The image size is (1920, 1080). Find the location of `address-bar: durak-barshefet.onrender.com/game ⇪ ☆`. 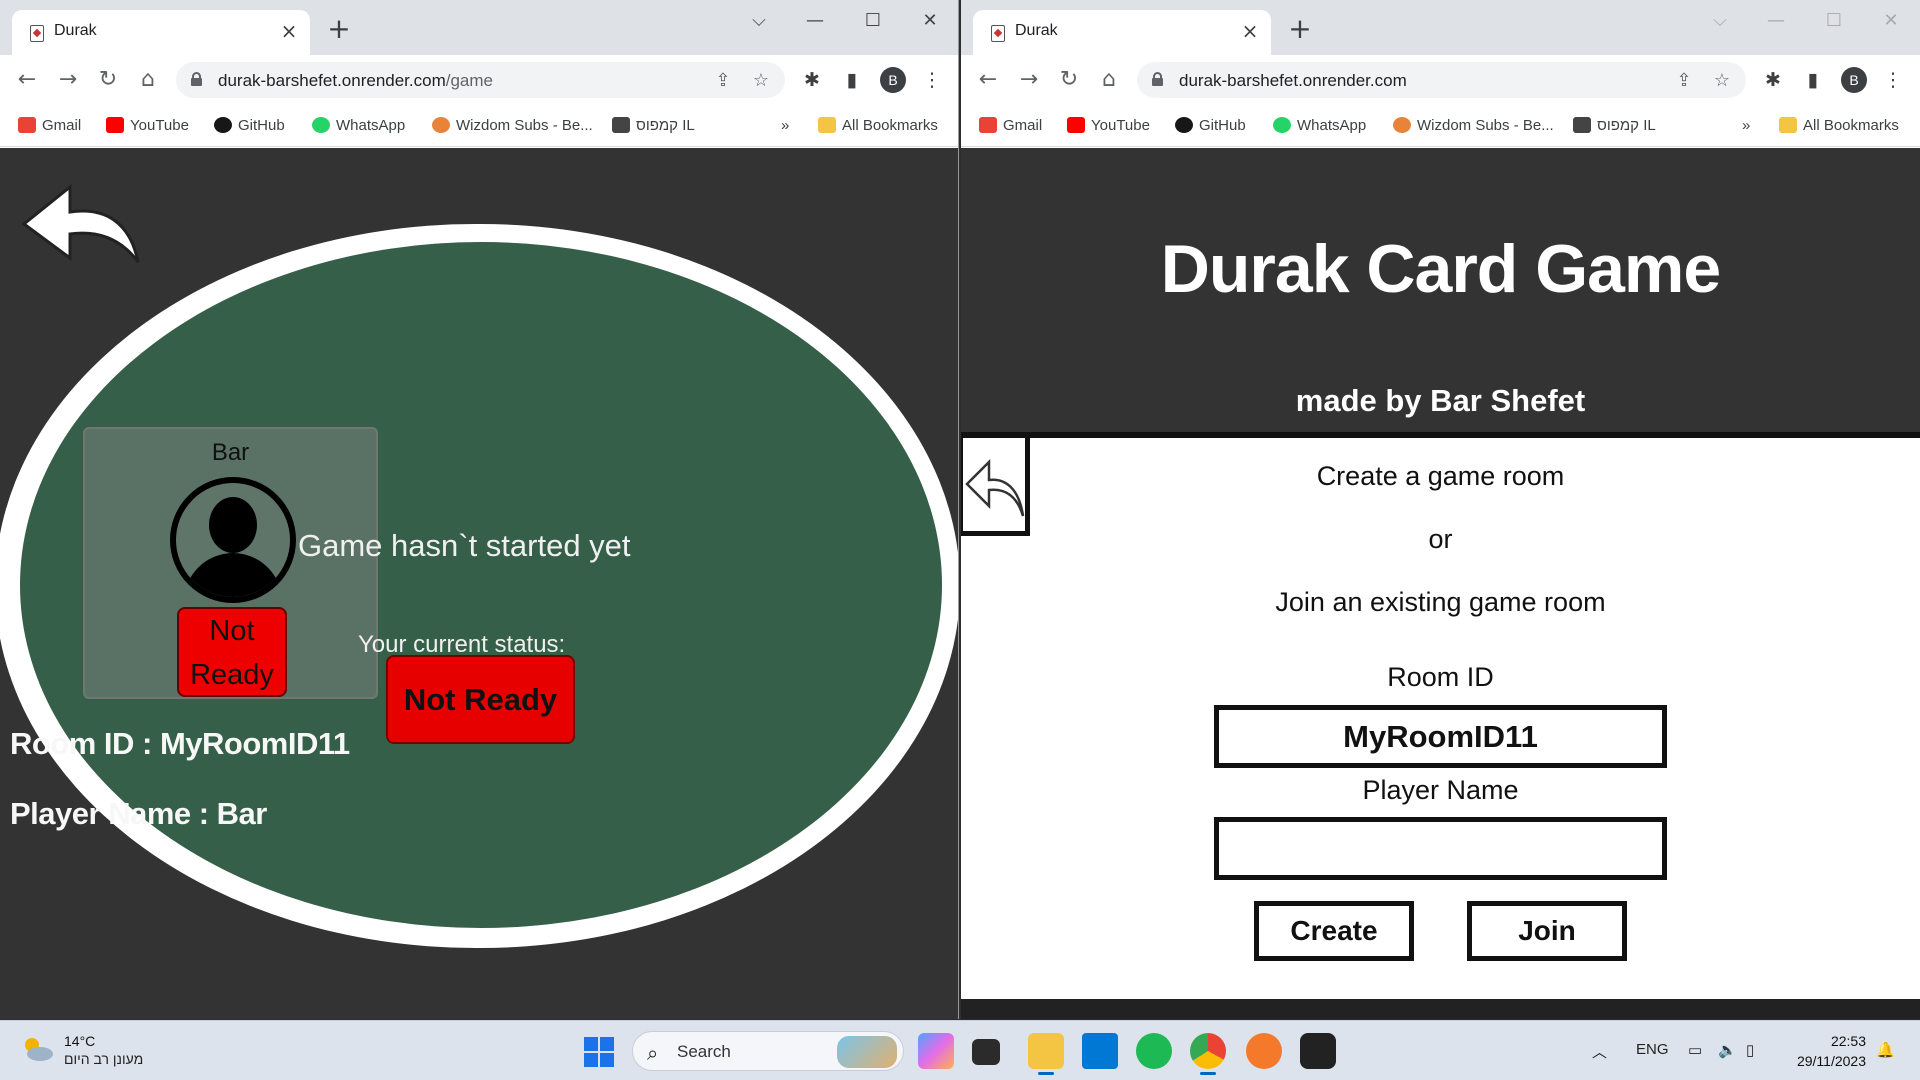

address-bar: durak-barshefet.onrender.com/game ⇪ ☆ is located at coordinates (480, 80).